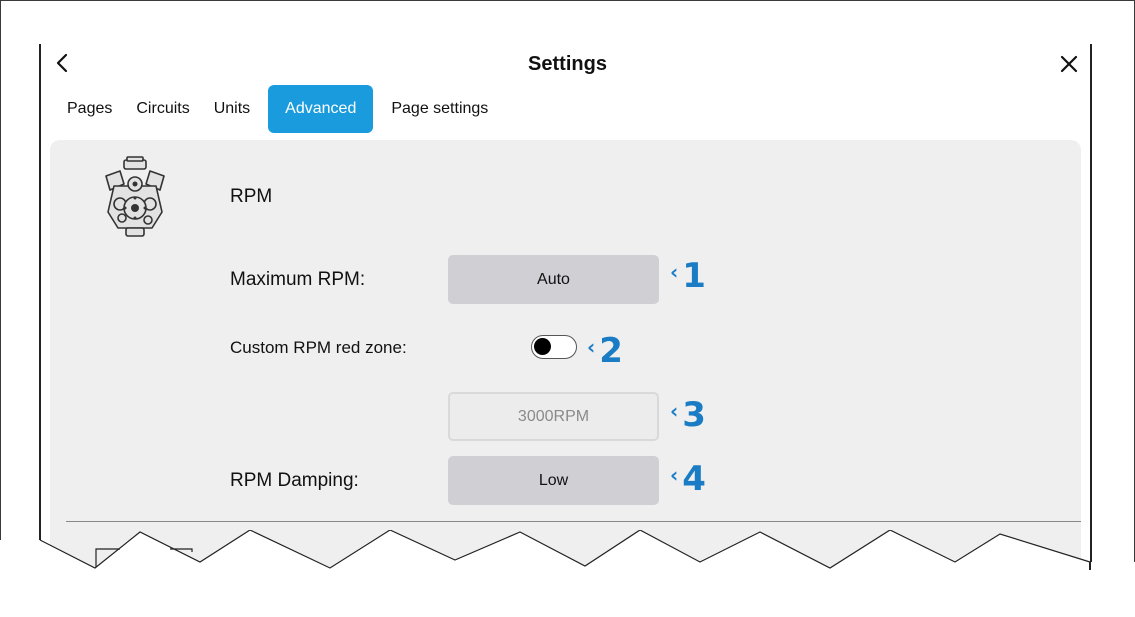  Describe the element at coordinates (135, 196) in the screenshot. I see `engine-icon` at that location.